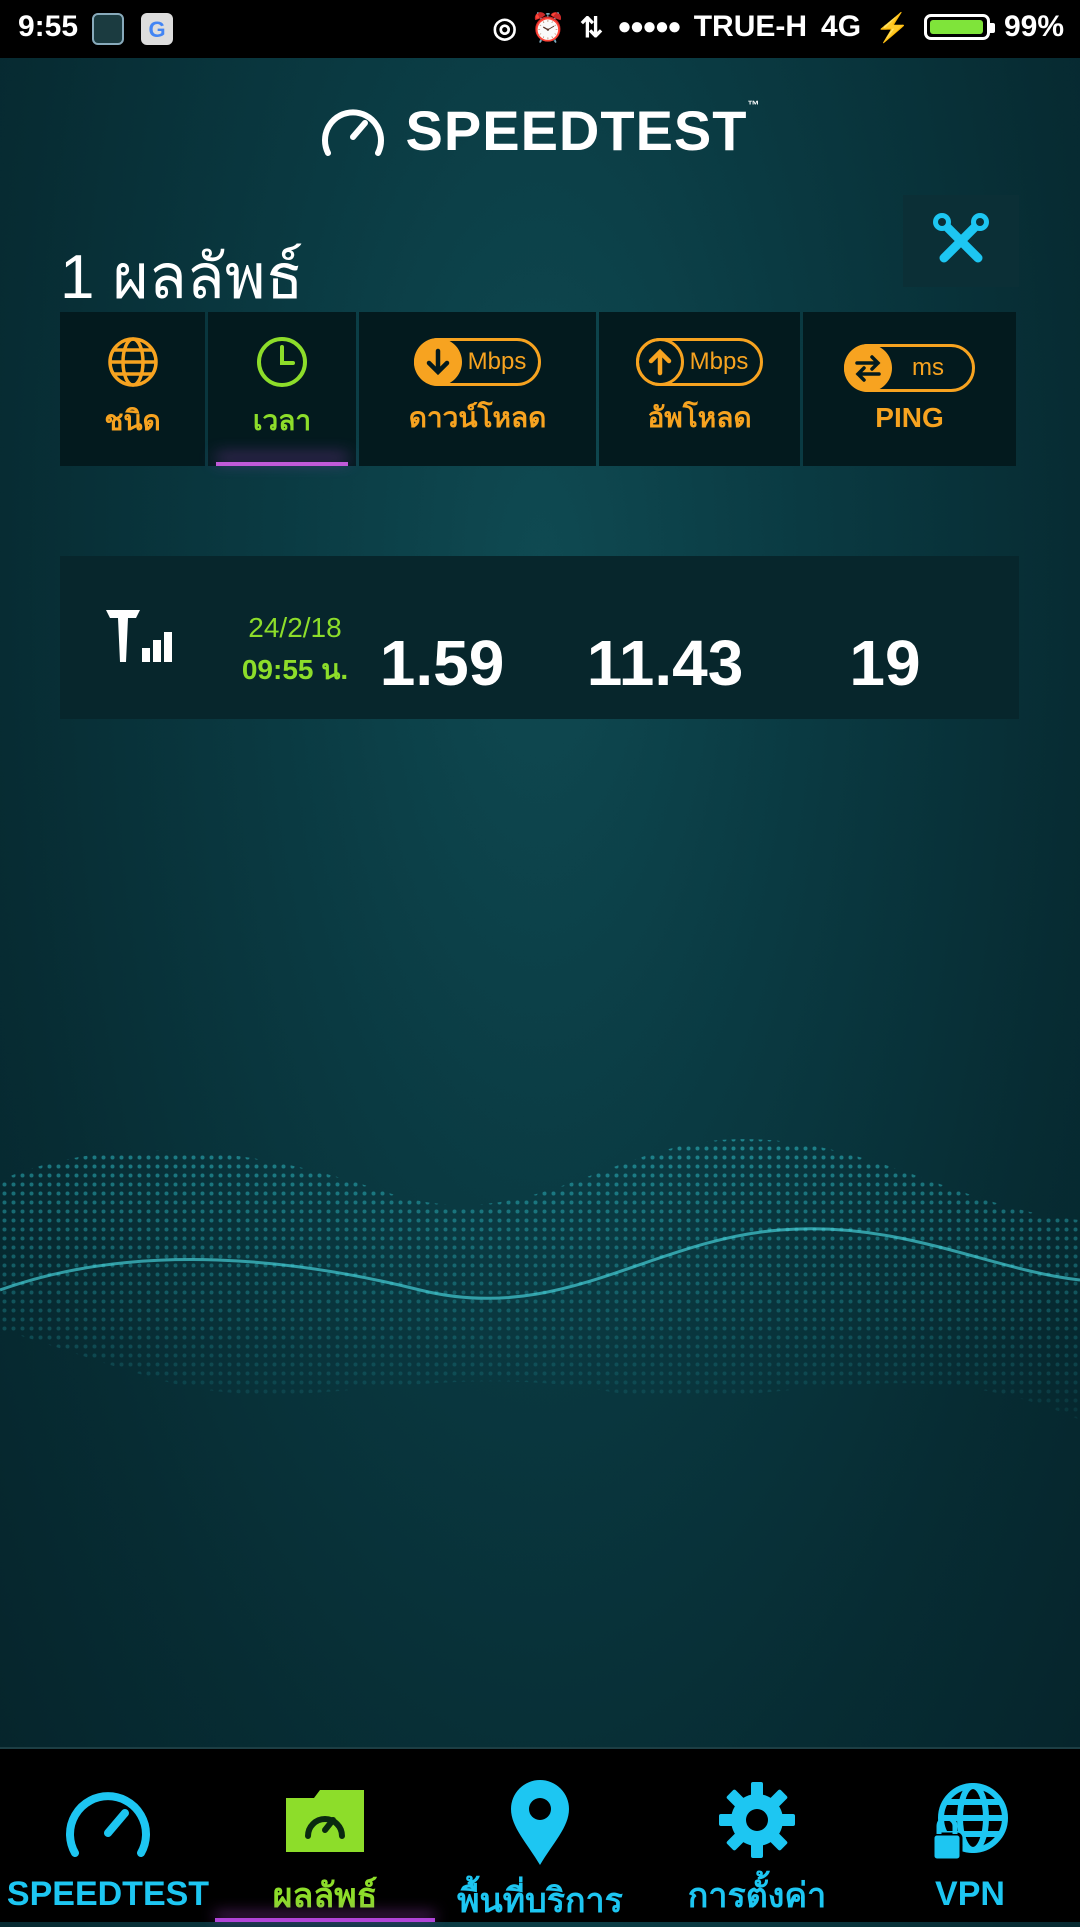 The height and width of the screenshot is (1927, 1080). I want to click on nav-settings-label: การตั้งค่า, so click(757, 1896).